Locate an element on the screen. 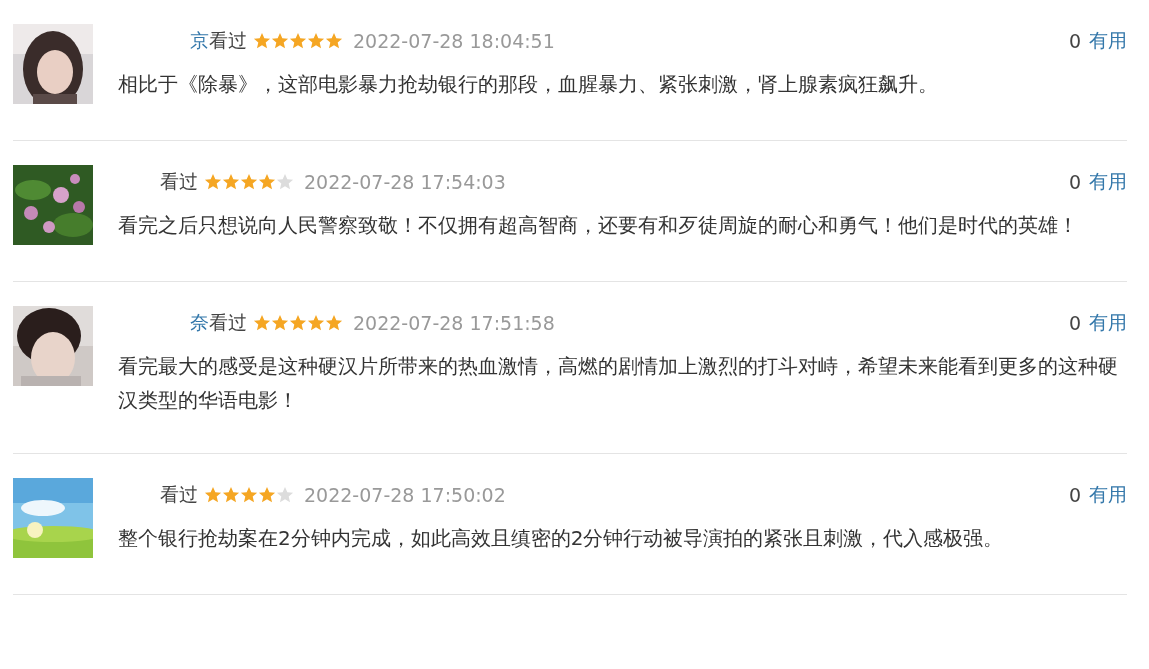 This screenshot has height=669, width=1149. comment-time: 2022-07-28 17:50:02 is located at coordinates (405, 495).